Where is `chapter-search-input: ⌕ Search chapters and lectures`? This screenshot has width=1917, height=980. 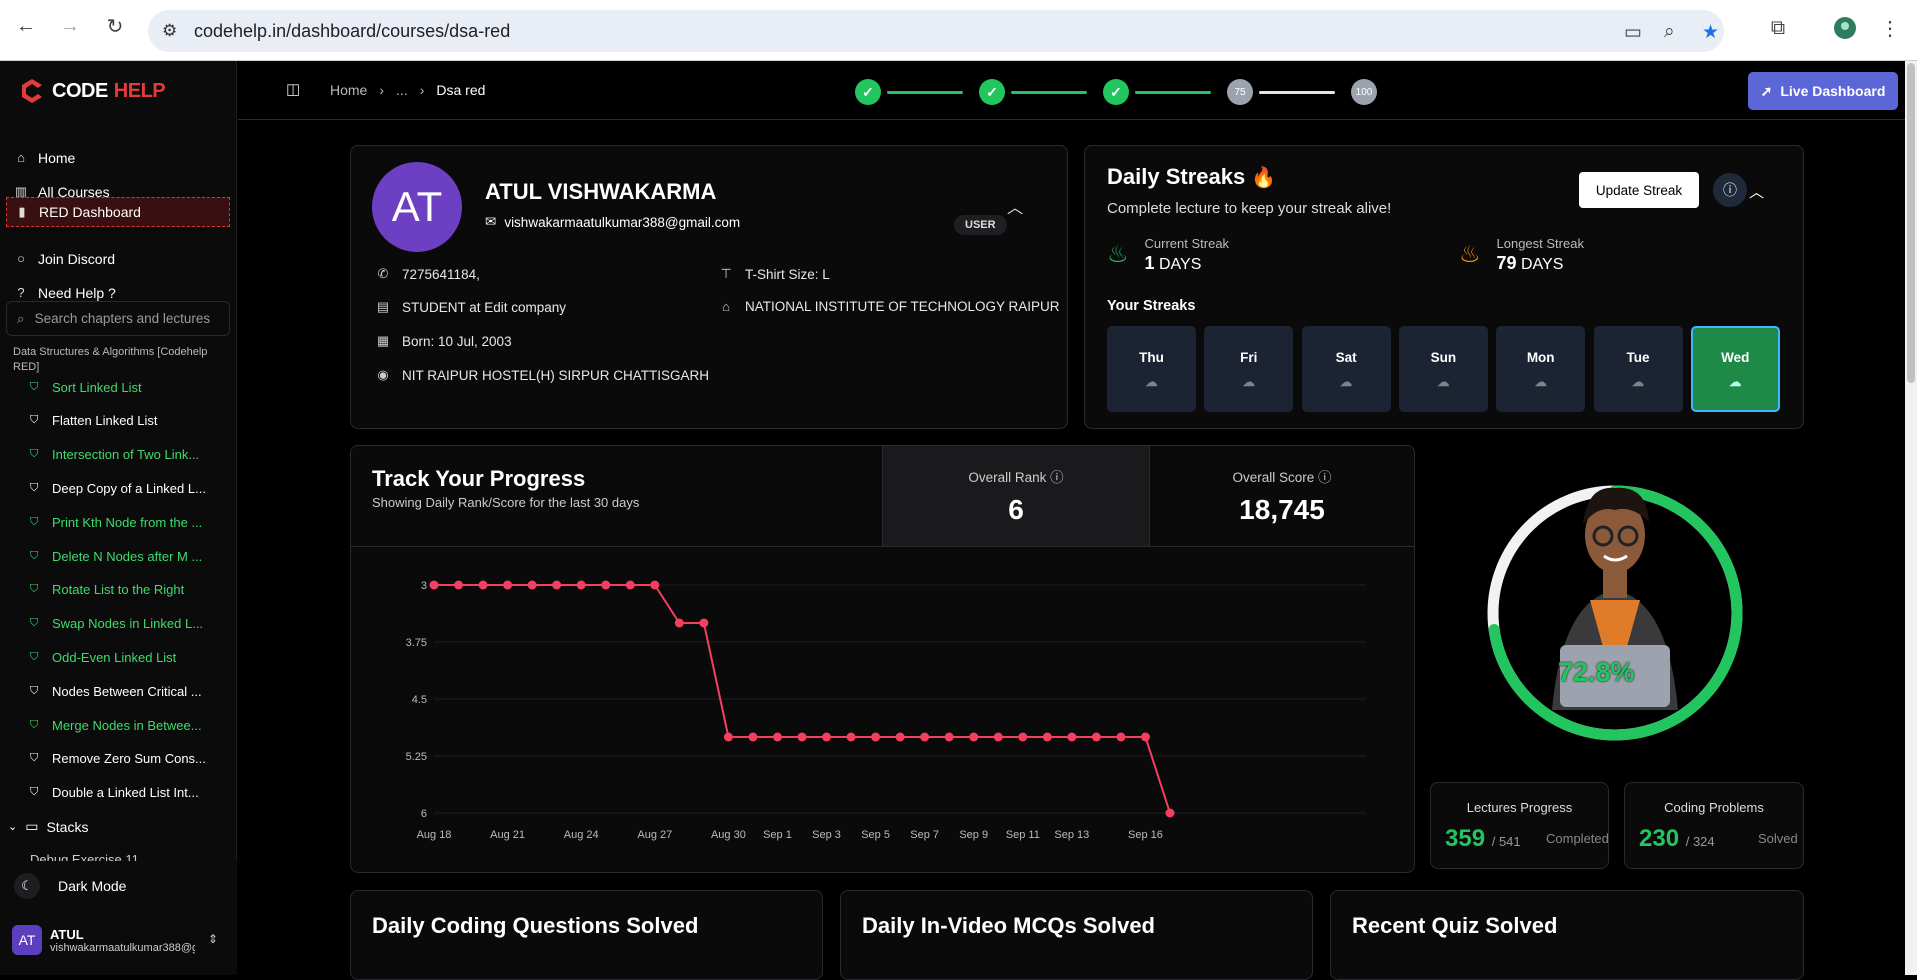 chapter-search-input: ⌕ Search chapters and lectures is located at coordinates (118, 318).